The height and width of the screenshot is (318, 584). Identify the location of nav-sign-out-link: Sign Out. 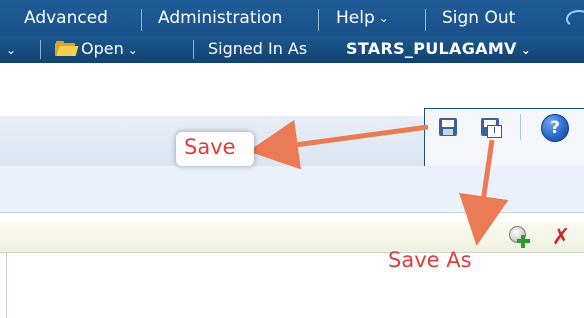
(478, 18).